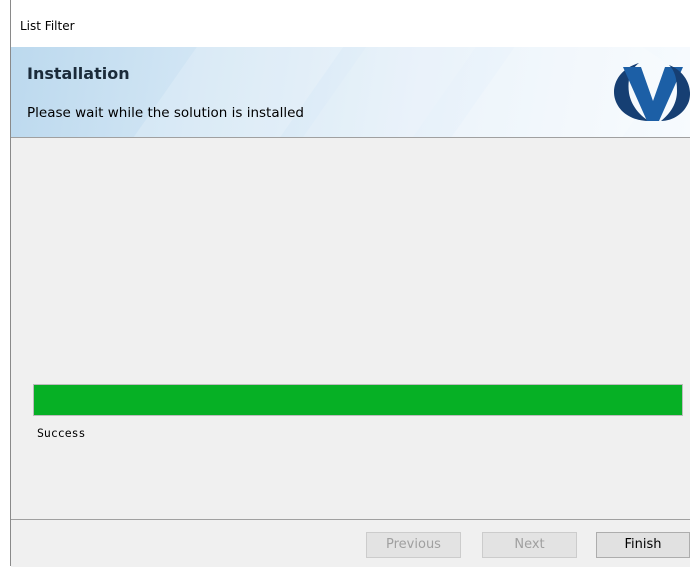  I want to click on window-title: List Filter, so click(47, 26).